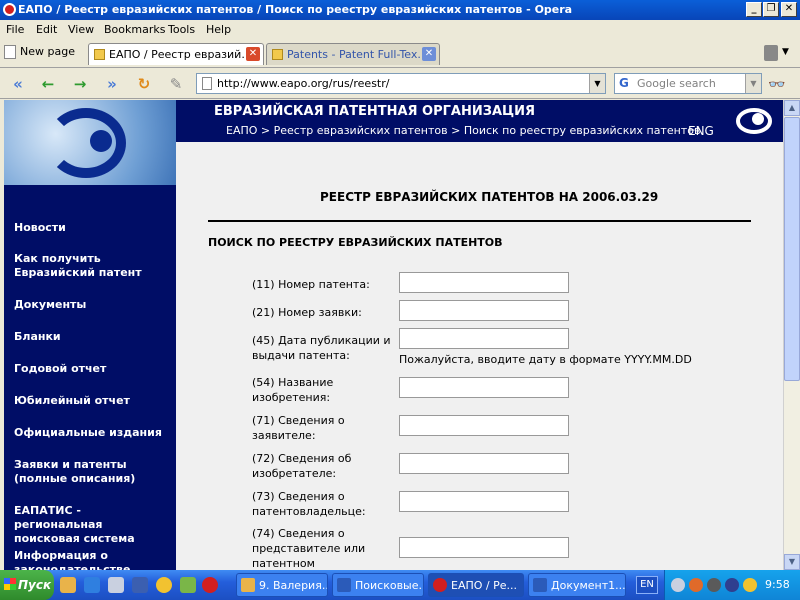 This screenshot has width=800, height=600. I want to click on page-icon, so click(207, 83).